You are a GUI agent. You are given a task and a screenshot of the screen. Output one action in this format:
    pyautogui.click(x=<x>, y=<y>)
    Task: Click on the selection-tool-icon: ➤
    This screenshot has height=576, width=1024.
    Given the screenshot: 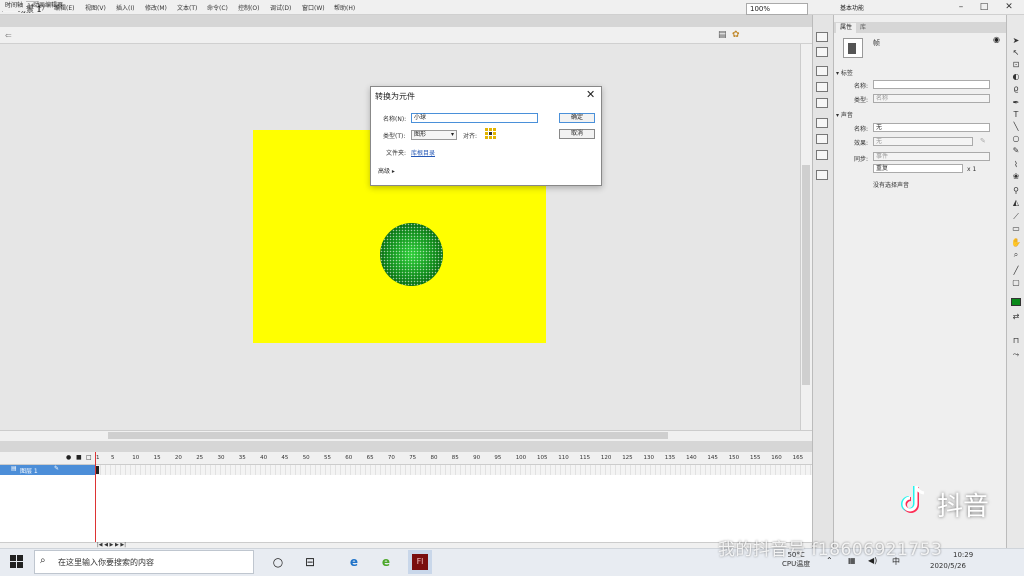 What is the action you would take?
    pyautogui.click(x=1016, y=40)
    